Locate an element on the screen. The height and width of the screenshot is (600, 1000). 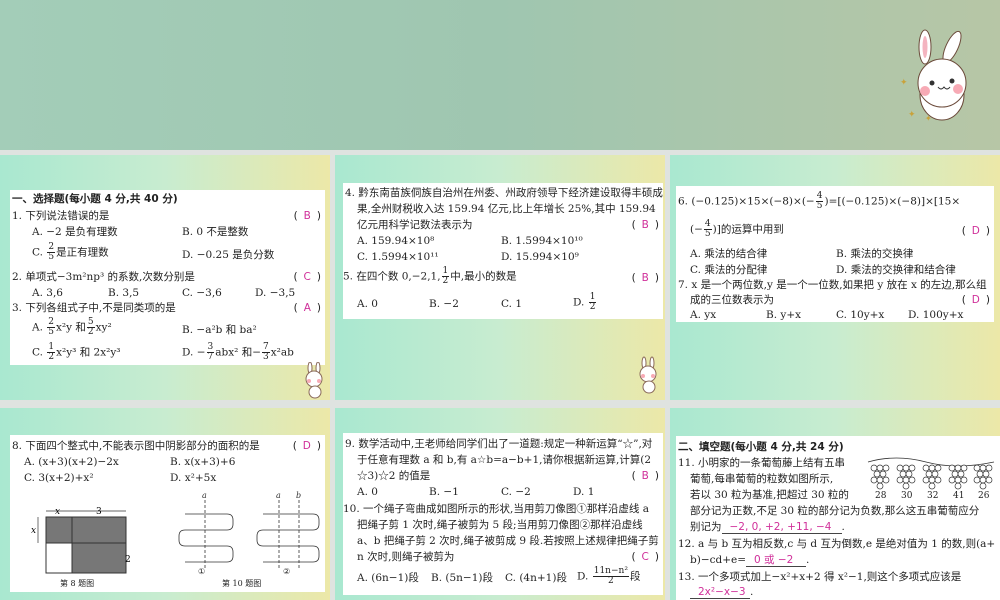
q11-line-5: 别记为 −2, 0, +2, +11, −4. is located at coordinates (767, 527).